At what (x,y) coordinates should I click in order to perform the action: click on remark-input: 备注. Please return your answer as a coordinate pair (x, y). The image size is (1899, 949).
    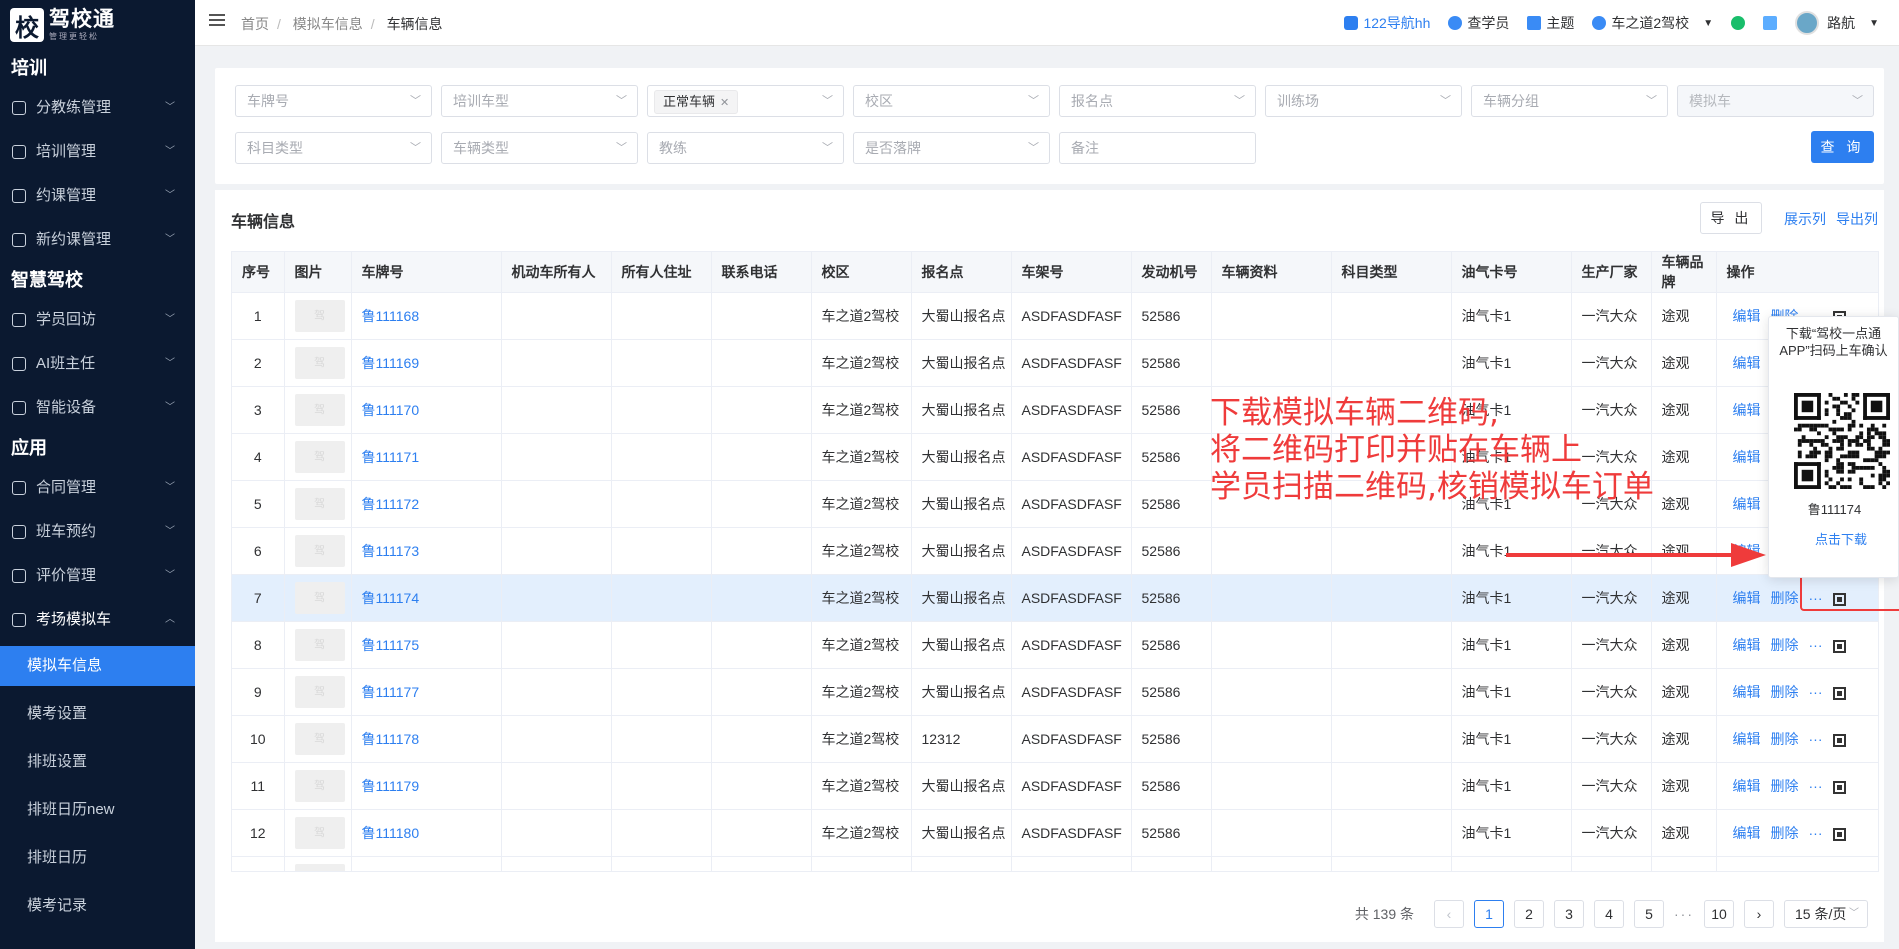
    Looking at the image, I should click on (1157, 148).